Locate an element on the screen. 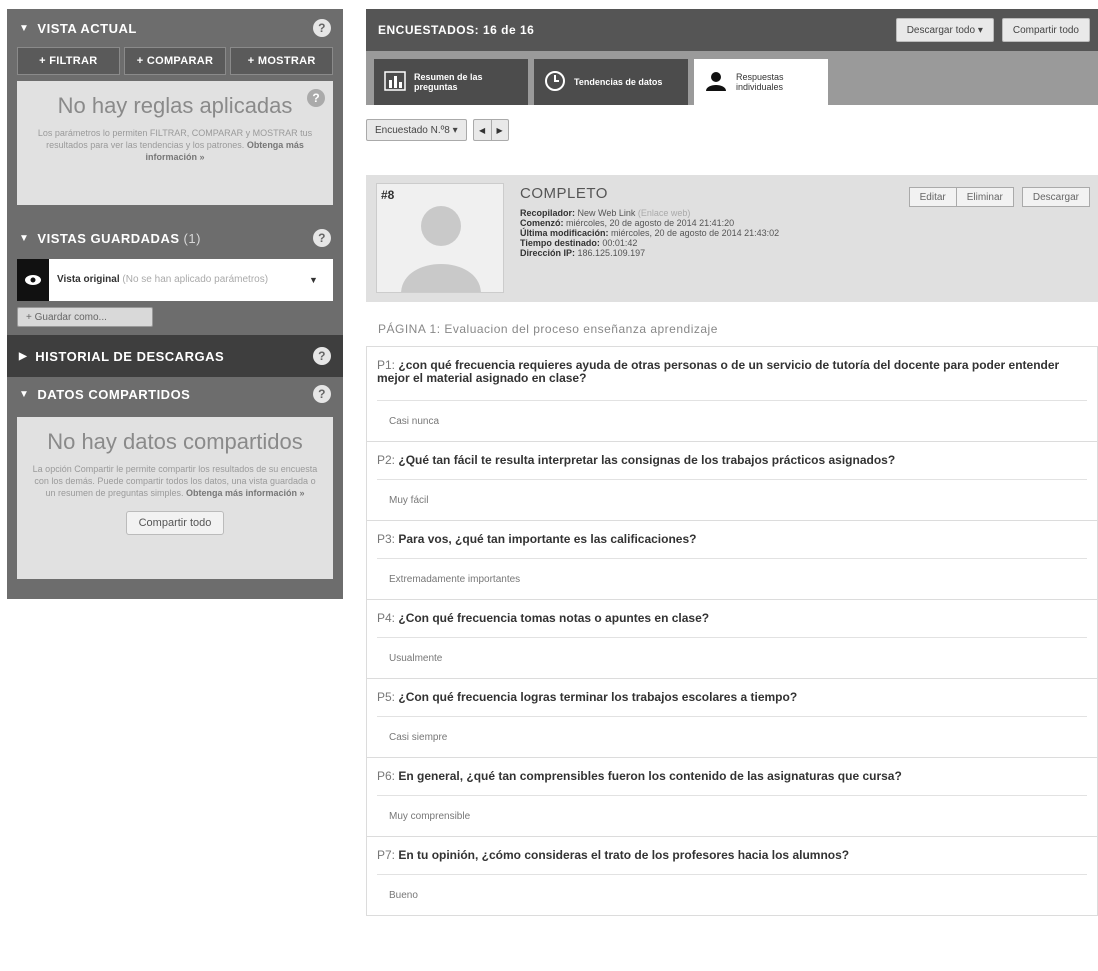 Image resolution: width=1098 pixels, height=971 pixels. response-status: COMPLETO is located at coordinates (564, 193).